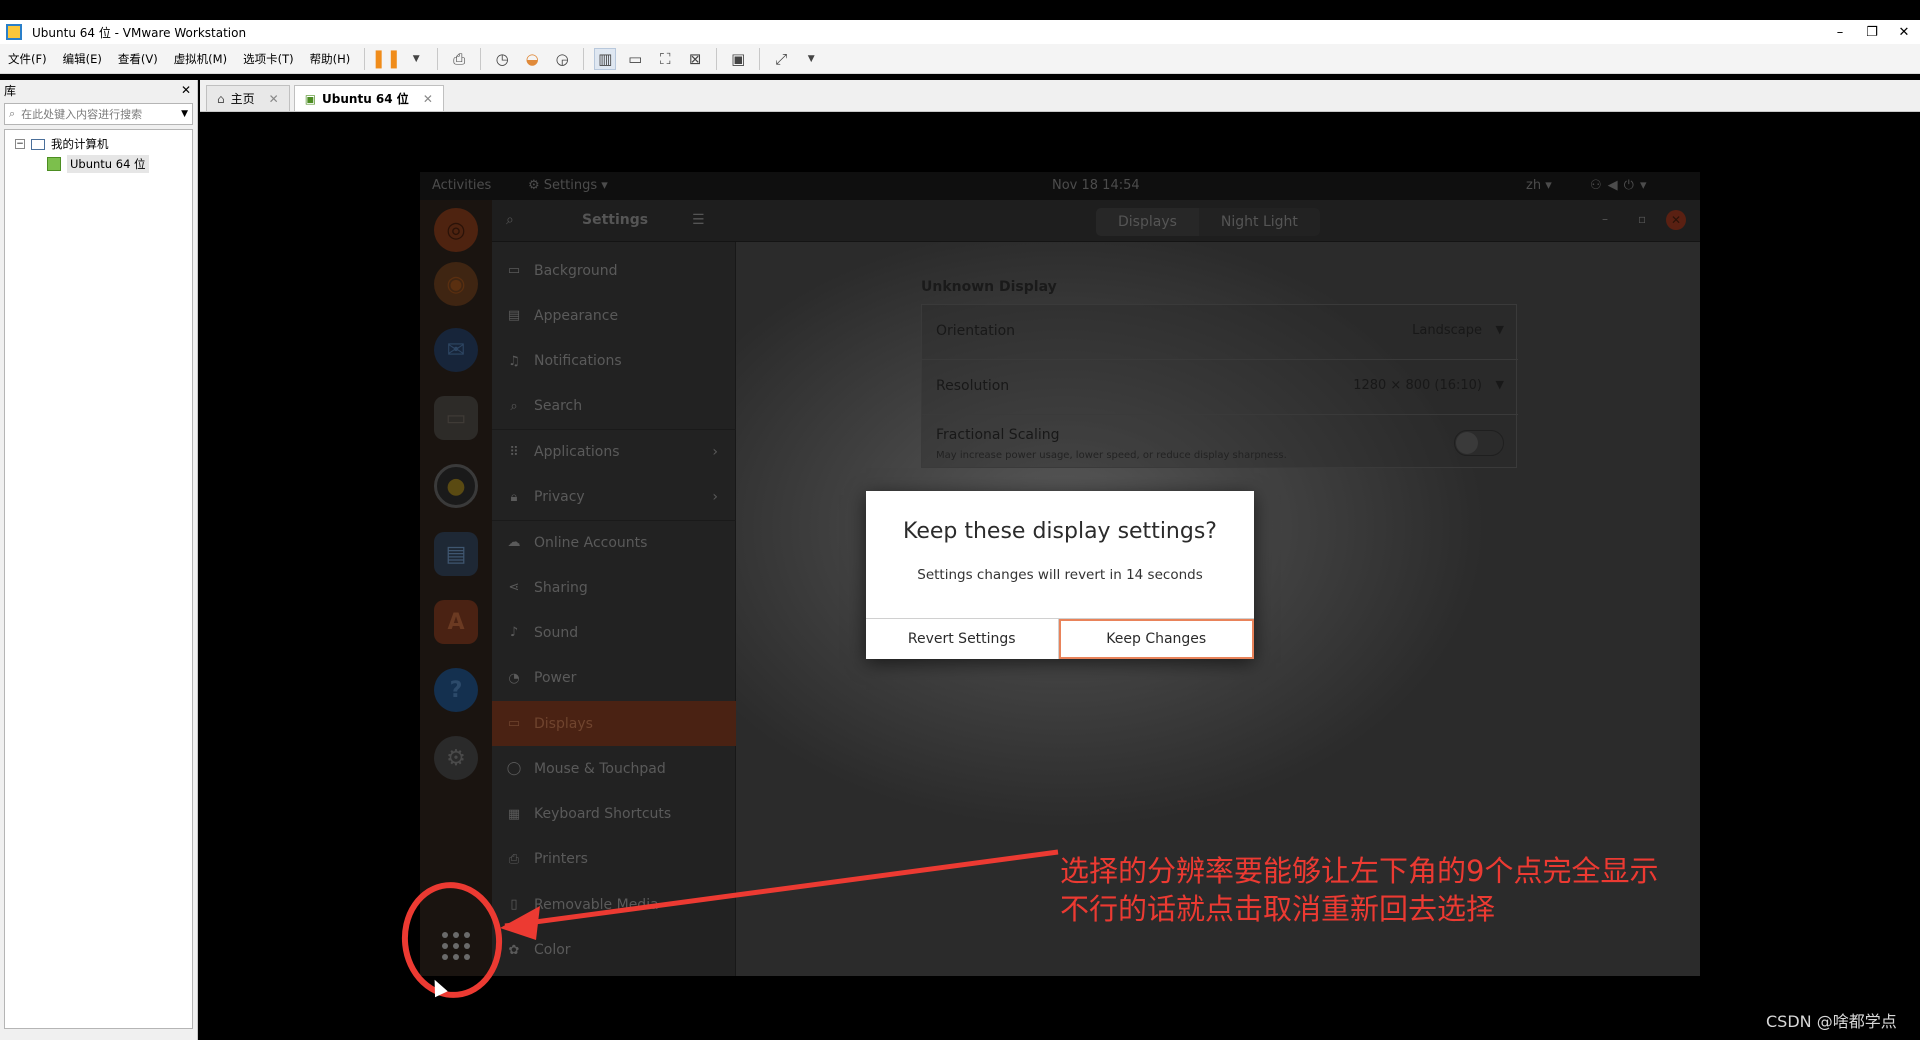 This screenshot has height=1040, width=1920. Describe the element at coordinates (20, 144) in the screenshot. I see `collapse-icon: −` at that location.